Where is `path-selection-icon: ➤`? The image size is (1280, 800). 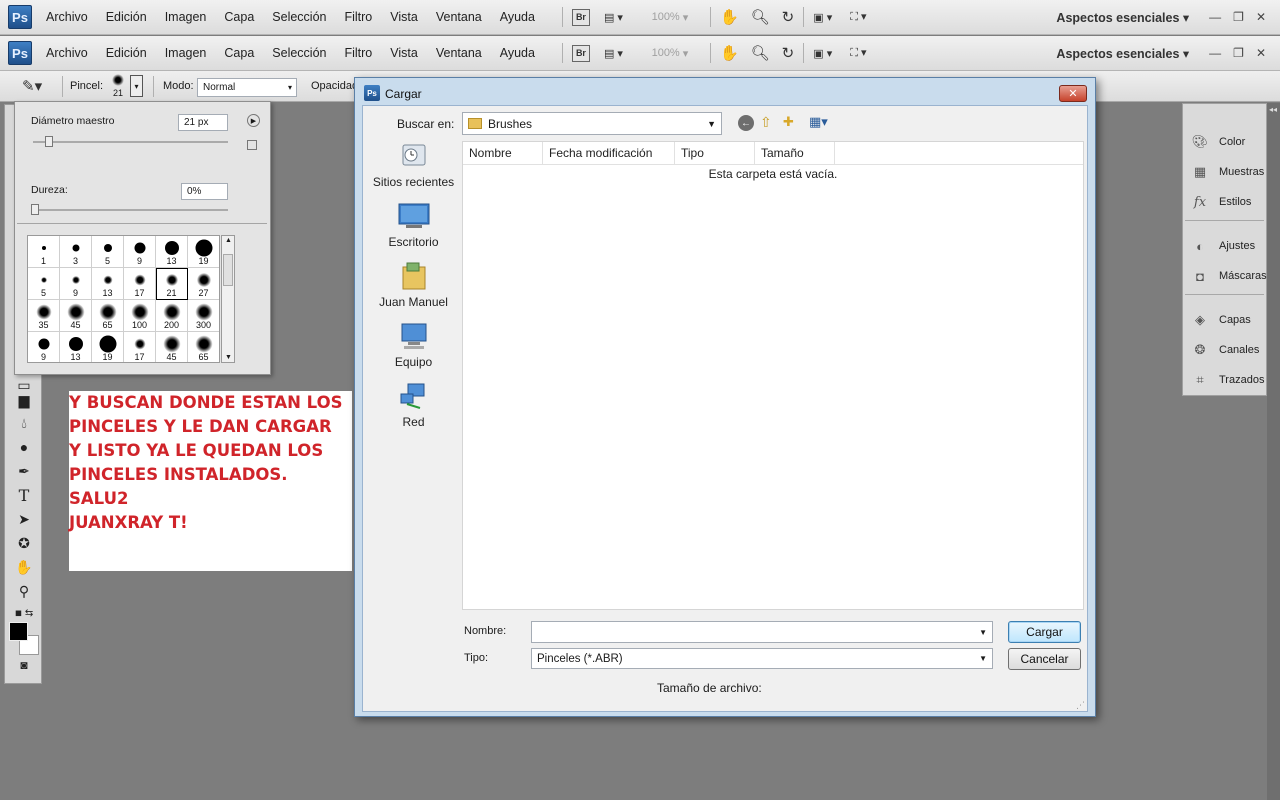 path-selection-icon: ➤ is located at coordinates (24, 519).